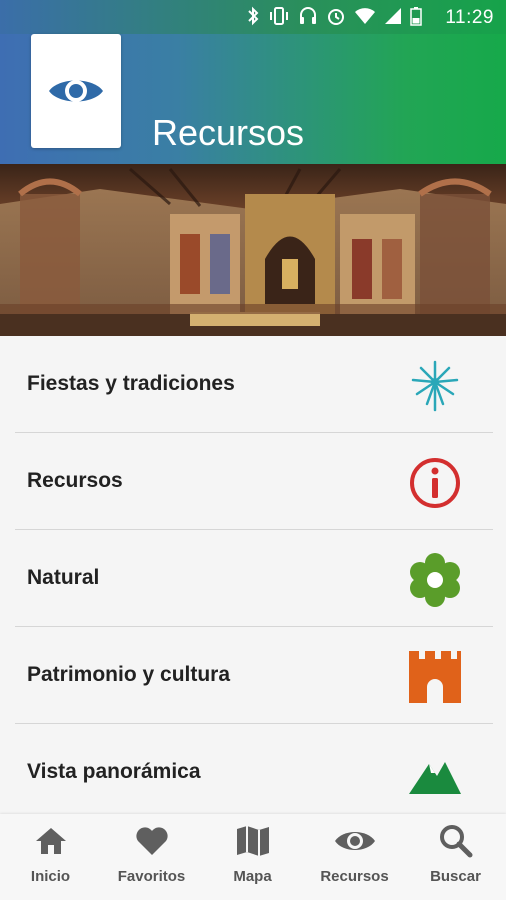 The image size is (506, 900). What do you see at coordinates (254, 578) in the screenshot?
I see `list-item-natural: Natural` at bounding box center [254, 578].